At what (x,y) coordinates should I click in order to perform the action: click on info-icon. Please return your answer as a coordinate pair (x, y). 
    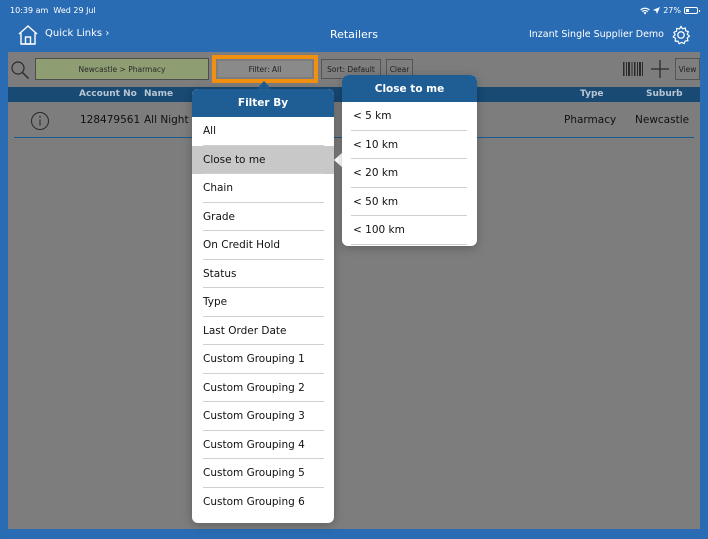
    Looking at the image, I should click on (40, 121).